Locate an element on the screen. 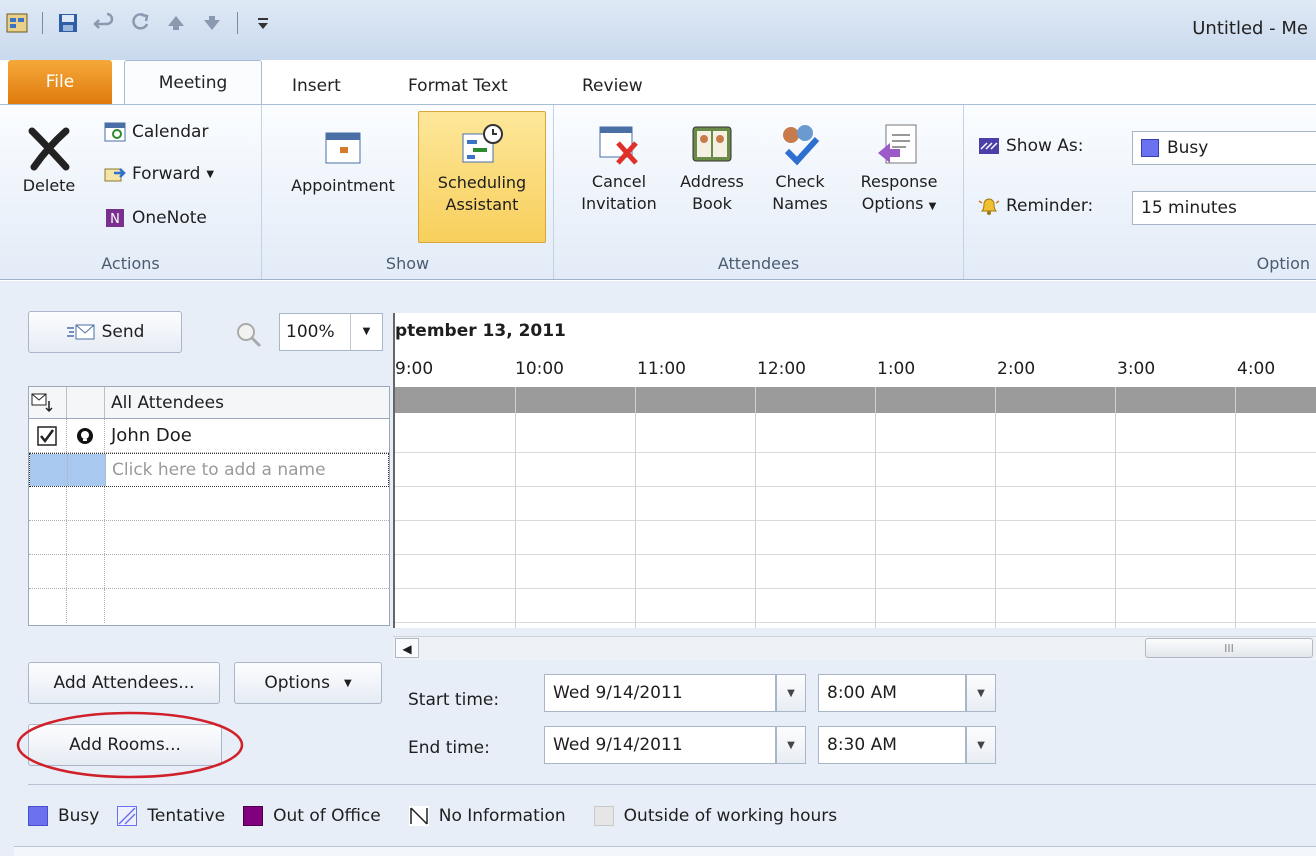 Image resolution: width=1316 pixels, height=856 pixels. undo-icon is located at coordinates (104, 23).